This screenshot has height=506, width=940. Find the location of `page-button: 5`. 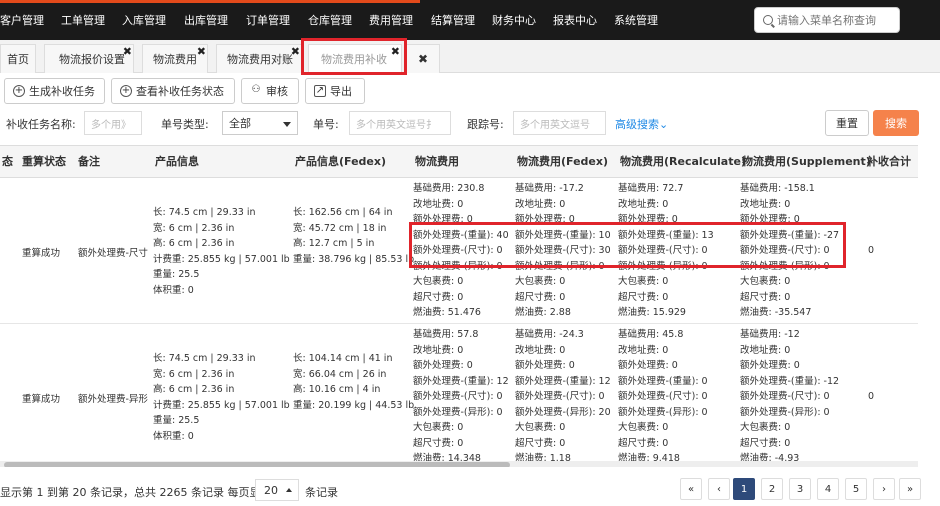

page-button: 5 is located at coordinates (856, 489).